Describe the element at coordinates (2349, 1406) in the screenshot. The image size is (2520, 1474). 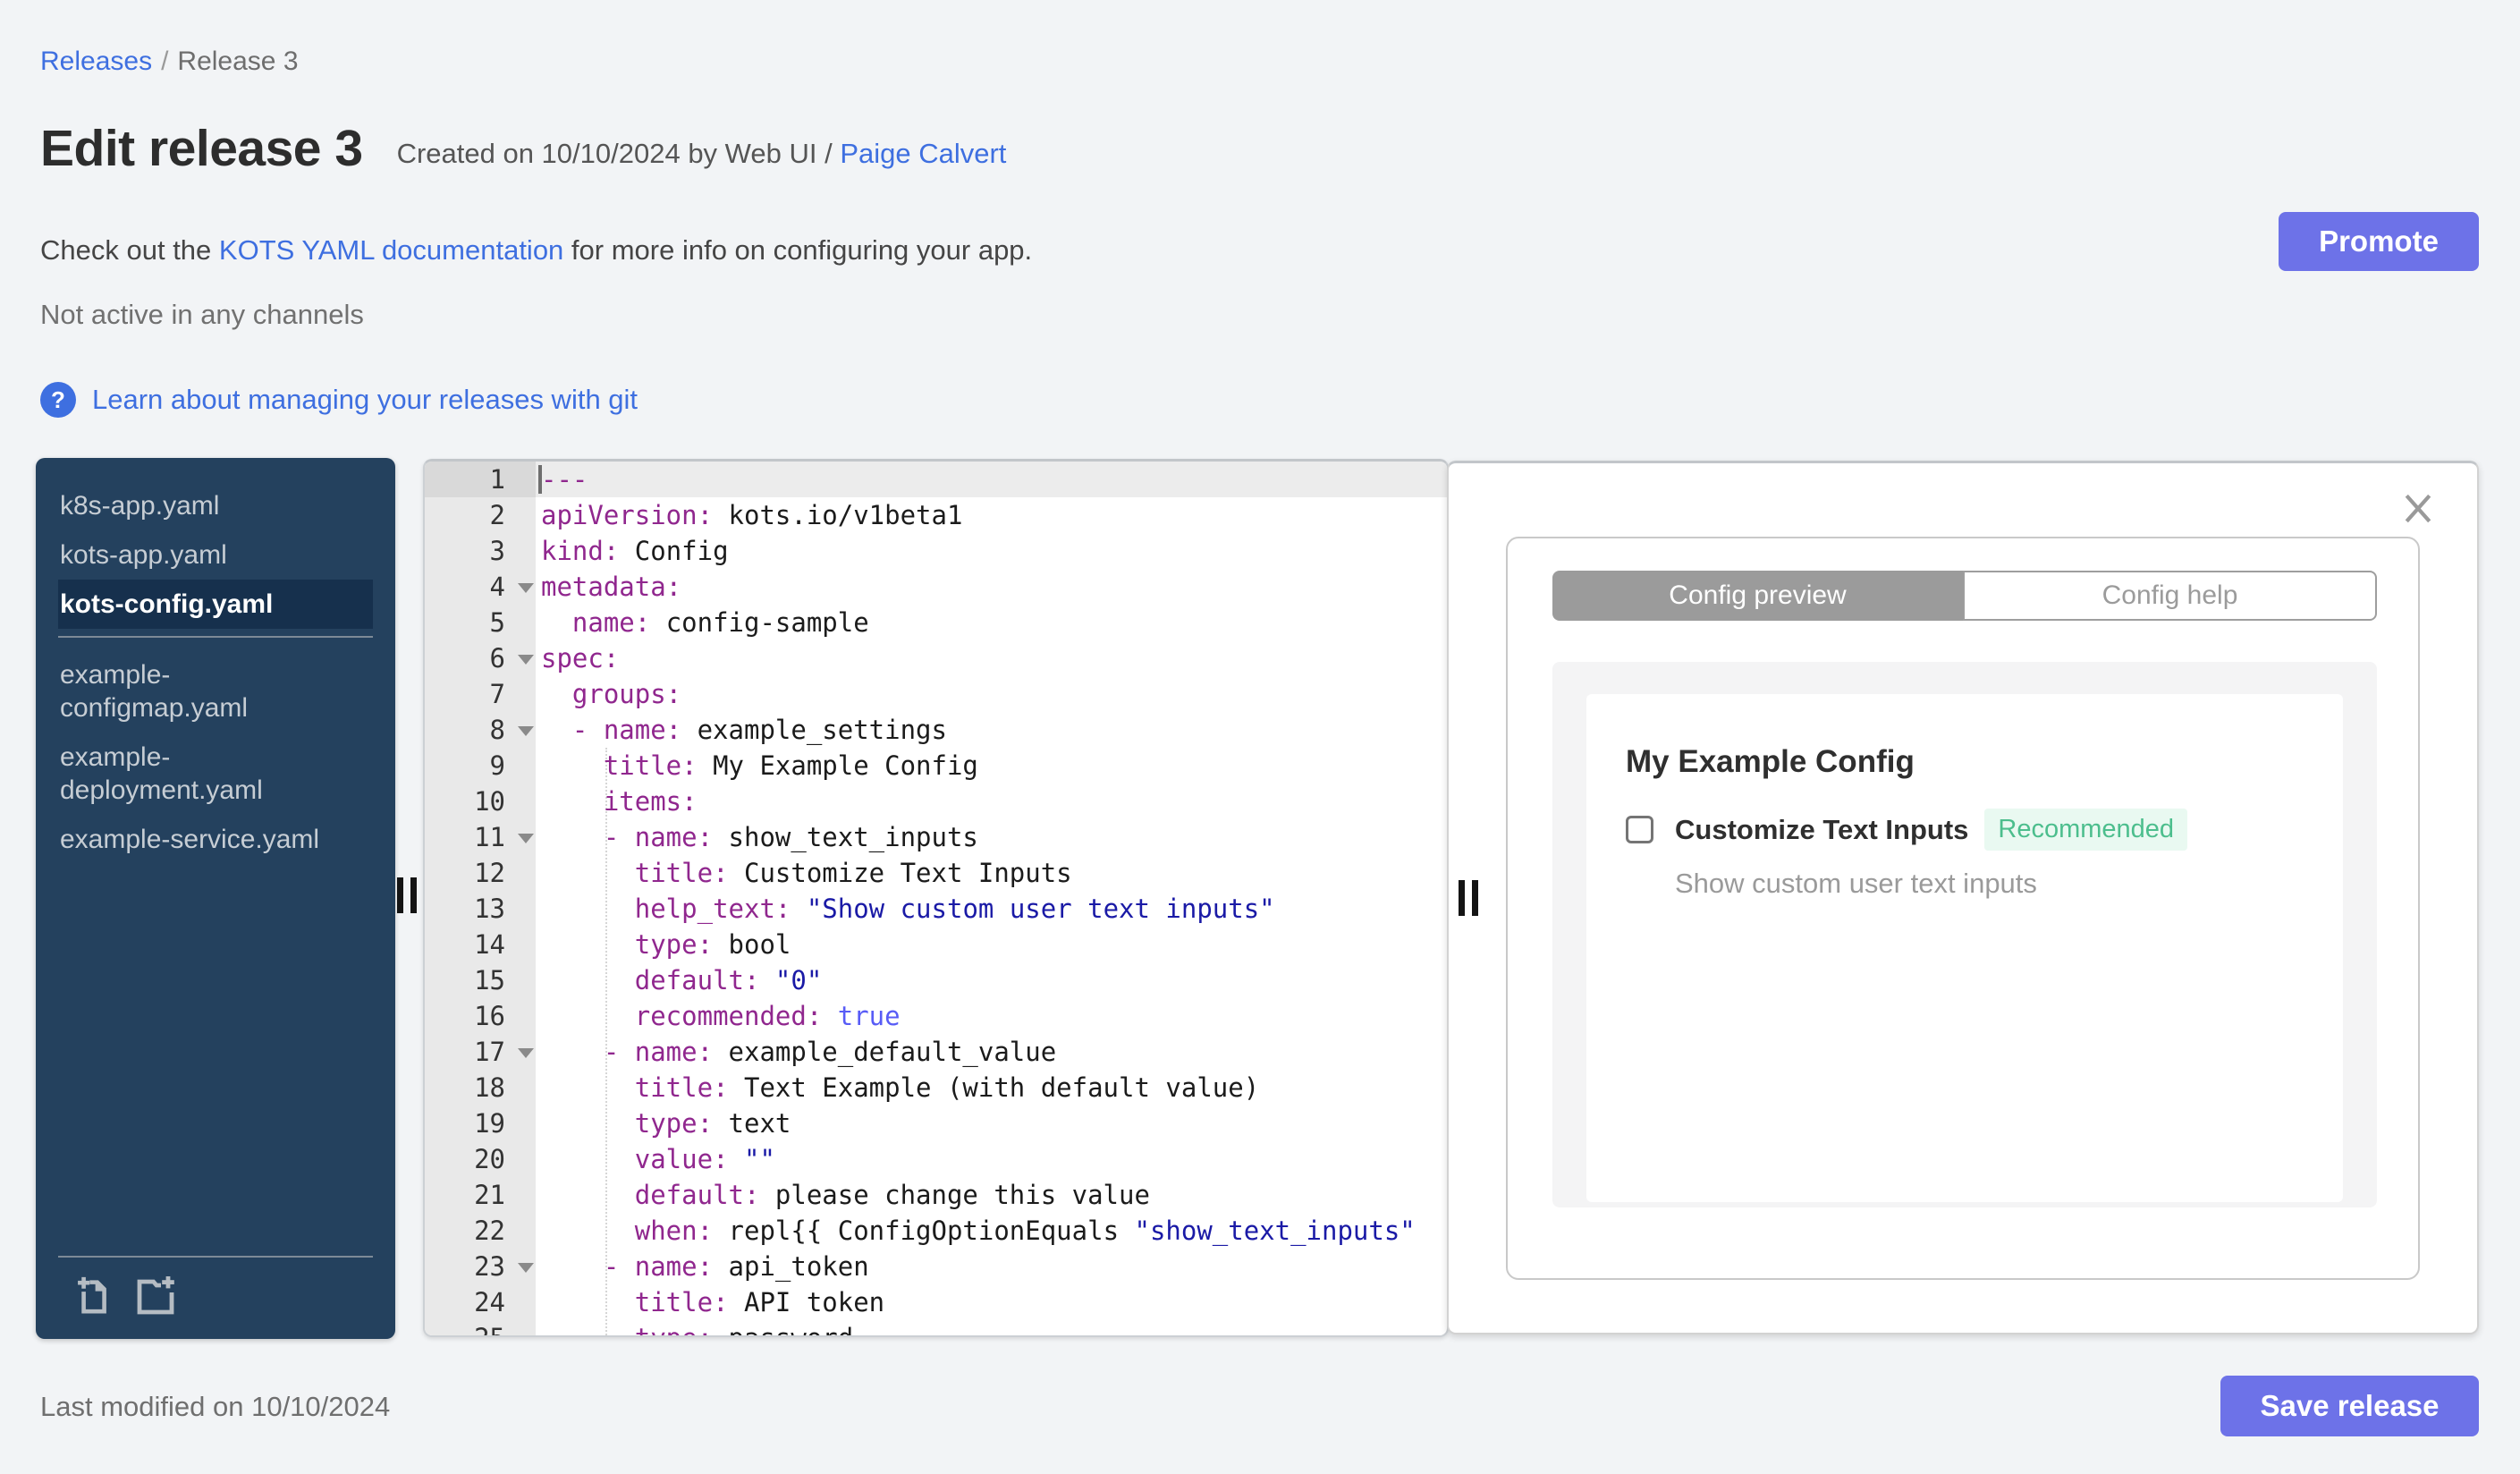
I see `save-release-button: Save release` at that location.